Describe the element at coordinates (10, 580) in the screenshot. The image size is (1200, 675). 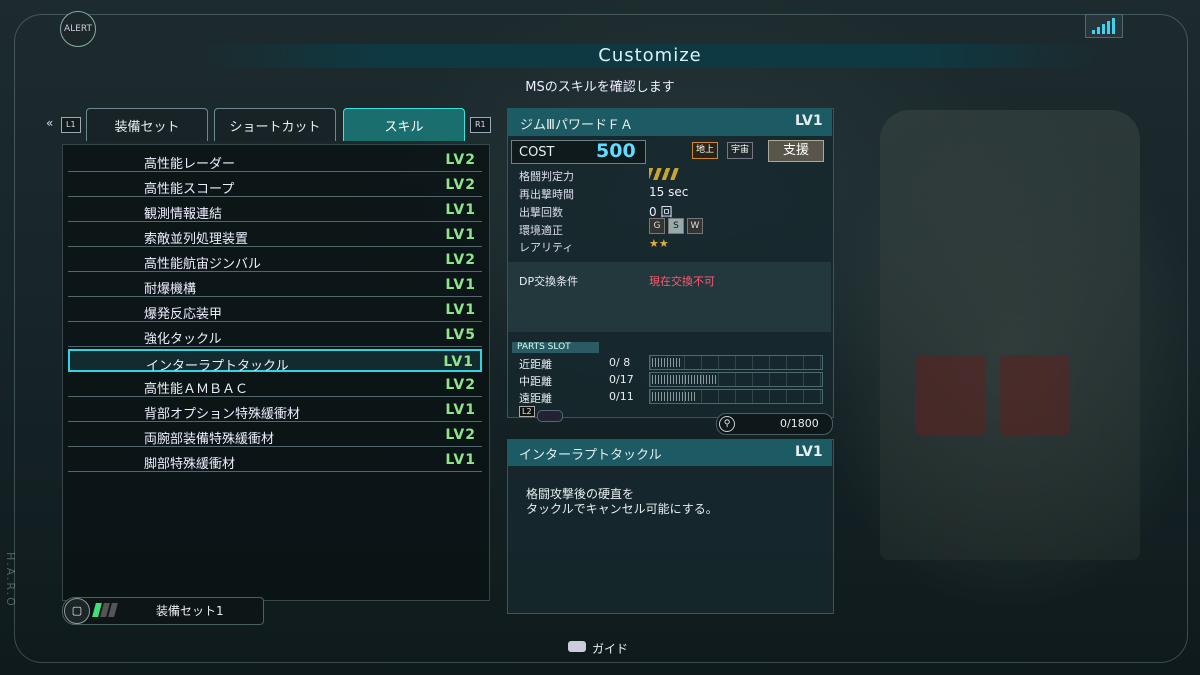
I see `haro-side-label: H.A.R.O` at that location.